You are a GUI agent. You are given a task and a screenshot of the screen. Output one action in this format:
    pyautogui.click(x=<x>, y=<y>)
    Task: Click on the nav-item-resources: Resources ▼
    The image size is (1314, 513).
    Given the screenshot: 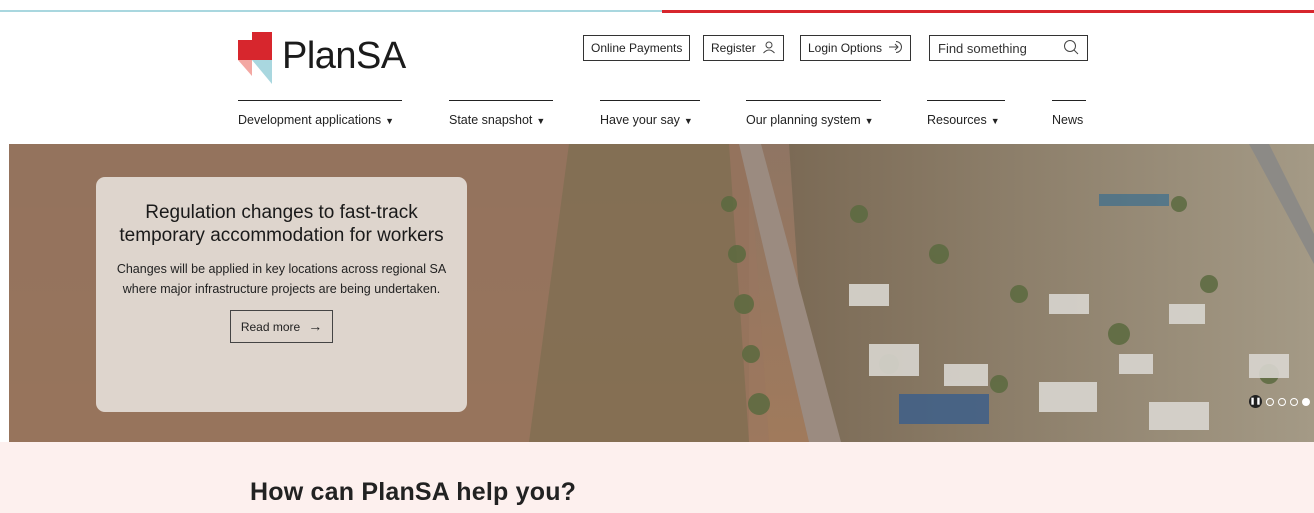 What is the action you would take?
    pyautogui.click(x=966, y=117)
    